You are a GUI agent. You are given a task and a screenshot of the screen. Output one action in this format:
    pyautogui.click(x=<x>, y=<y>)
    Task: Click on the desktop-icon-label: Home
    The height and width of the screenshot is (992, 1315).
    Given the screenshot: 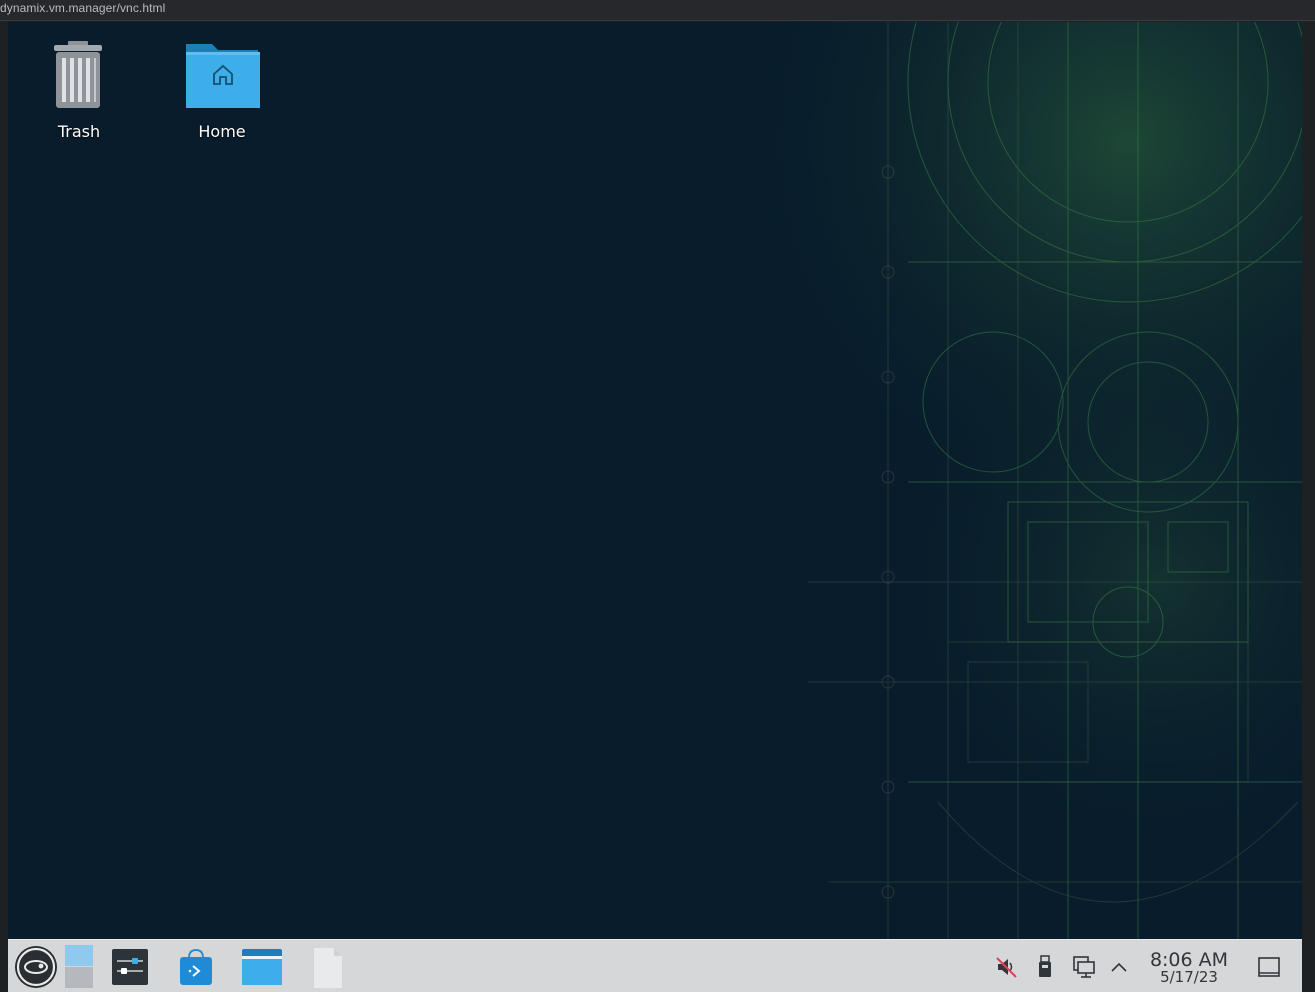 What is the action you would take?
    pyautogui.click(x=222, y=131)
    